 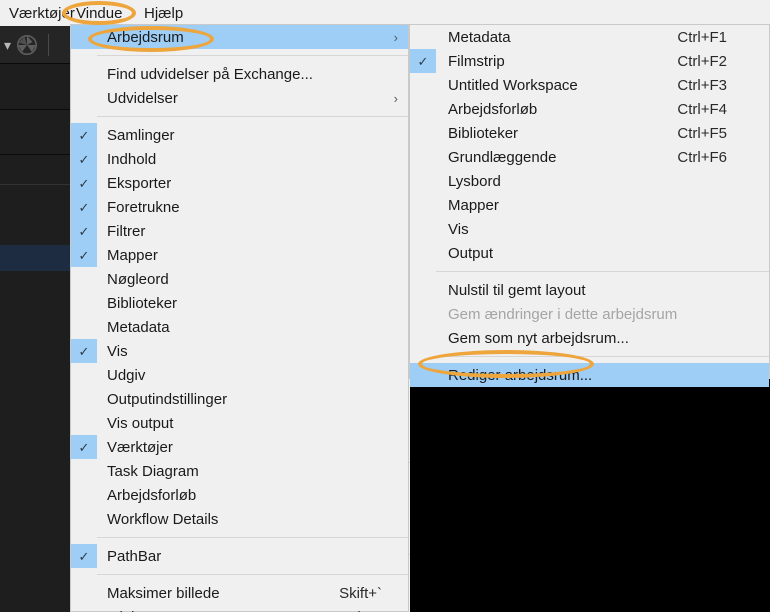 What do you see at coordinates (359, 608) in the screenshot?
I see `menu-item-shortcut: Ctrl+M` at bounding box center [359, 608].